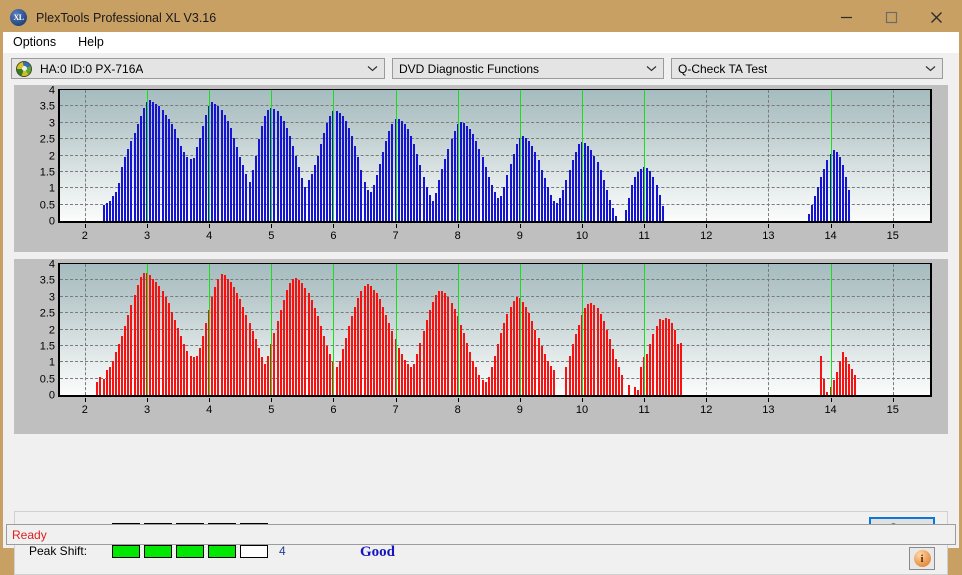 This screenshot has height=575, width=962. I want to click on x-axis-tick-label: 15, so click(892, 236).